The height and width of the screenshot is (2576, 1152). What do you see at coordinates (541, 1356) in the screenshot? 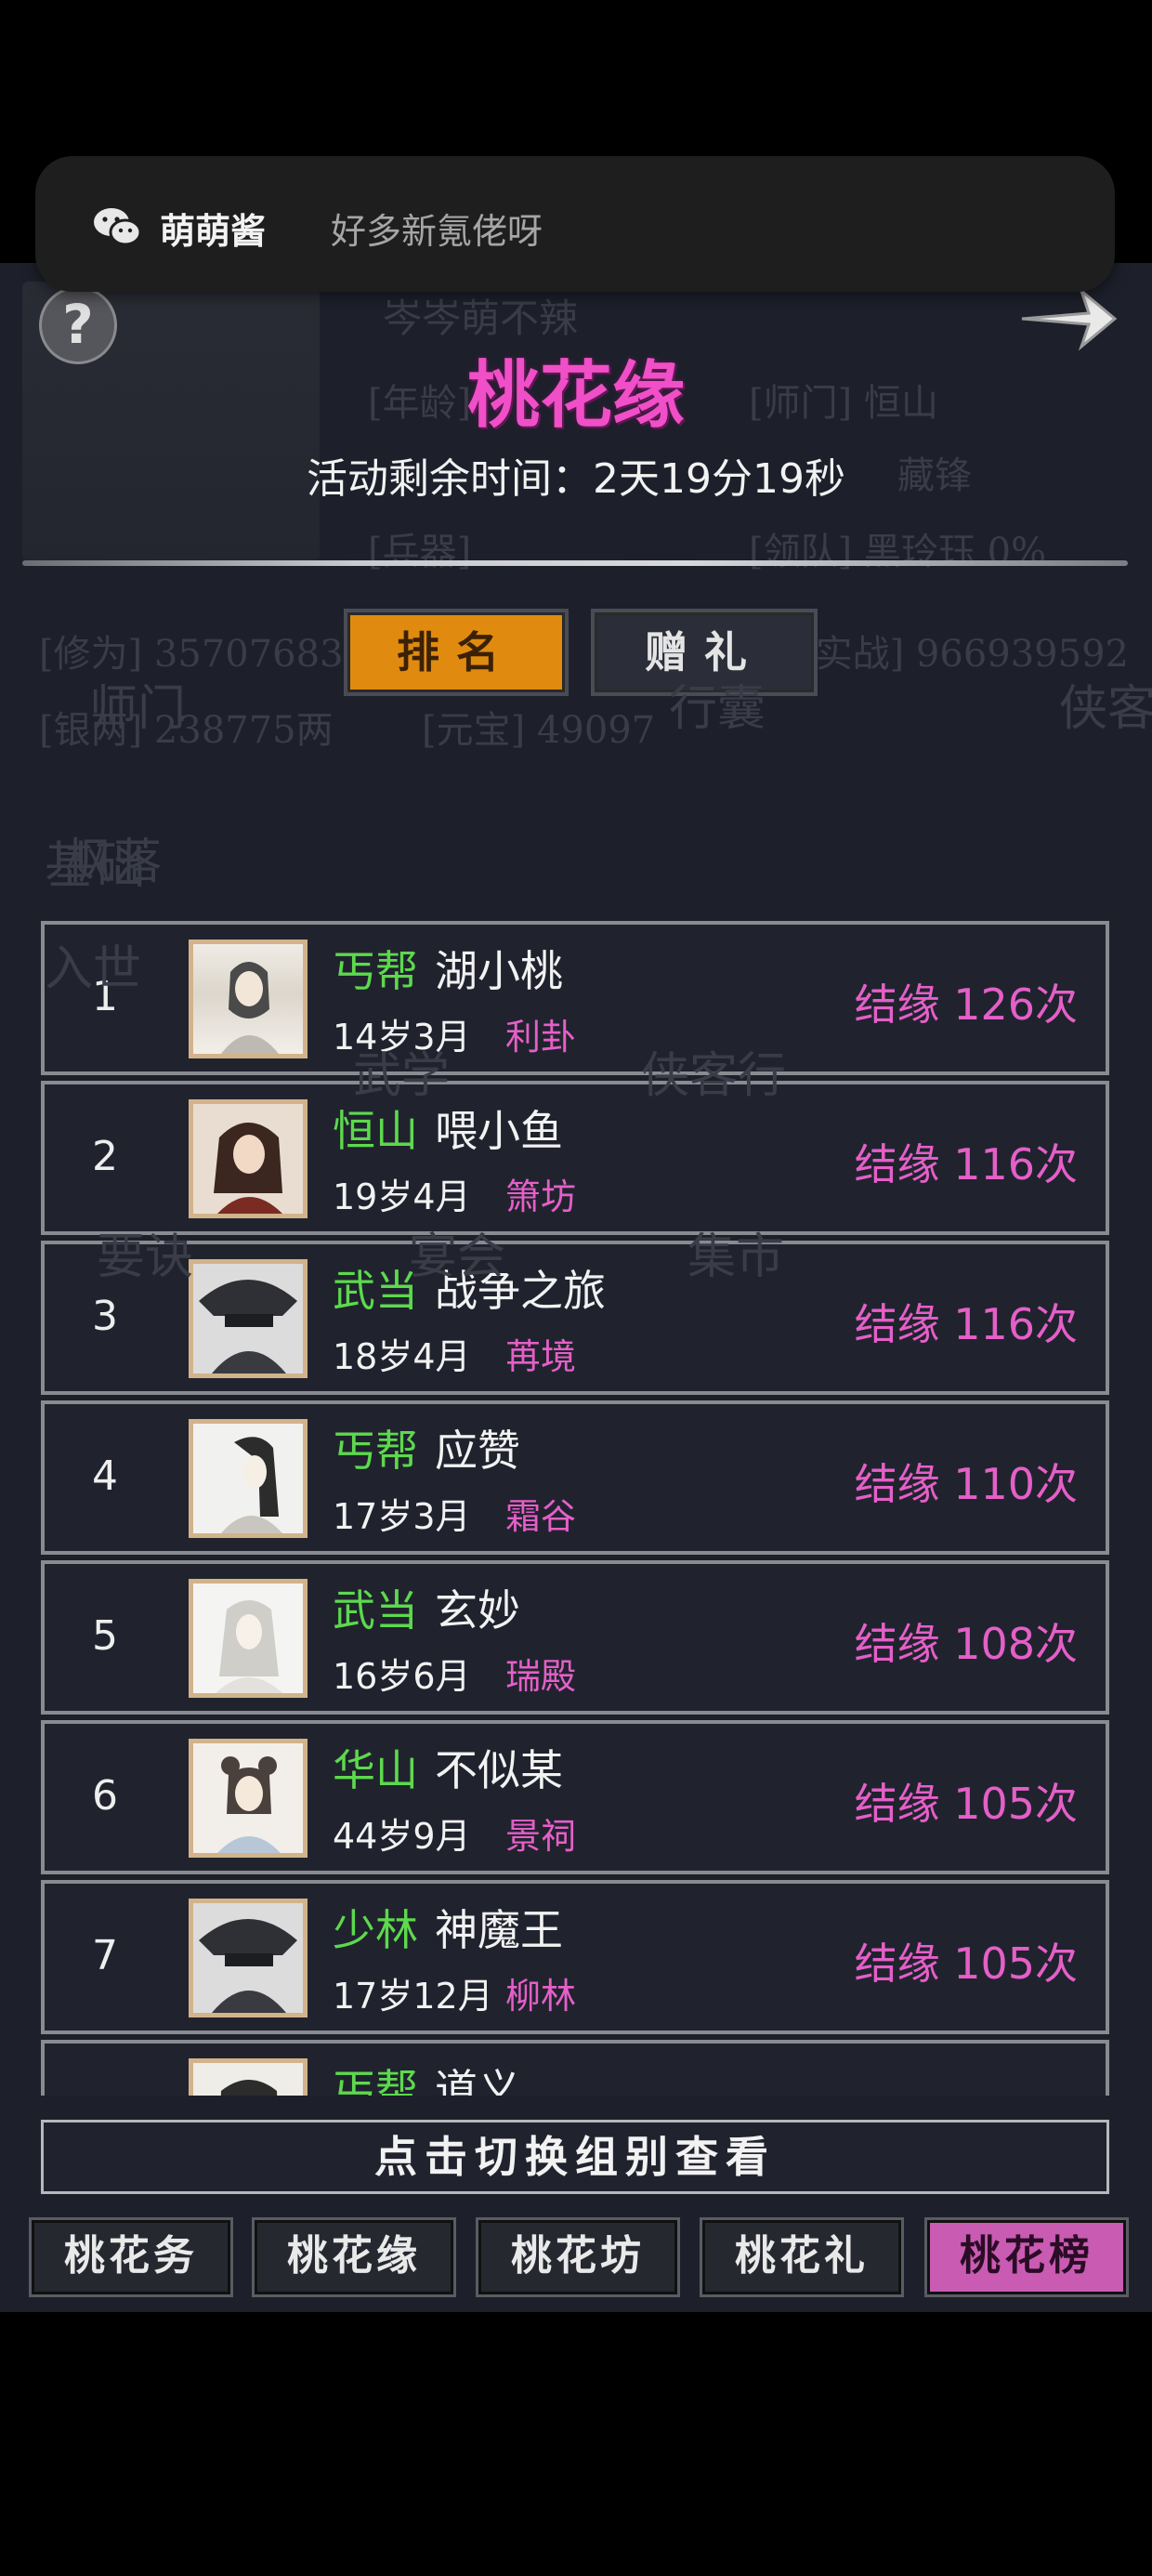
I see `player-location: 苒境` at bounding box center [541, 1356].